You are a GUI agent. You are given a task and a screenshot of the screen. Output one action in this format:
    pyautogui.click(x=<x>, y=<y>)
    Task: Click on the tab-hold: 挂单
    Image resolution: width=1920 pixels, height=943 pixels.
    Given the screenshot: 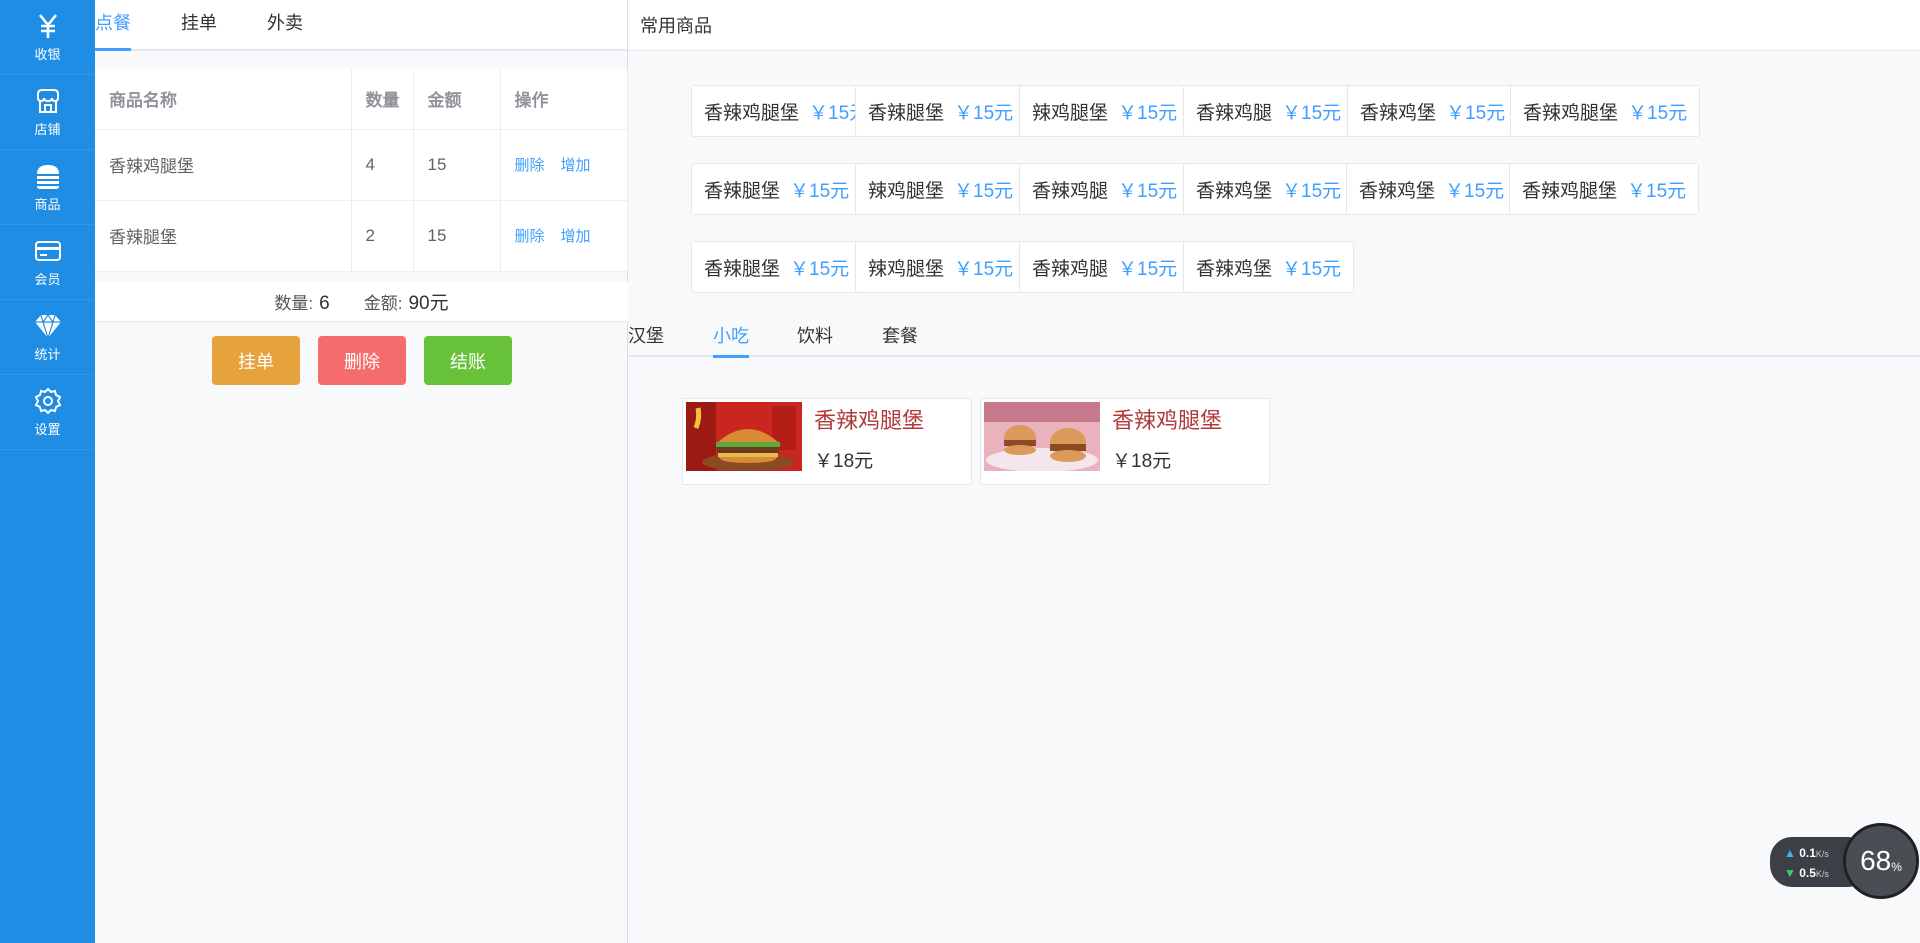 What is the action you would take?
    pyautogui.click(x=212, y=29)
    